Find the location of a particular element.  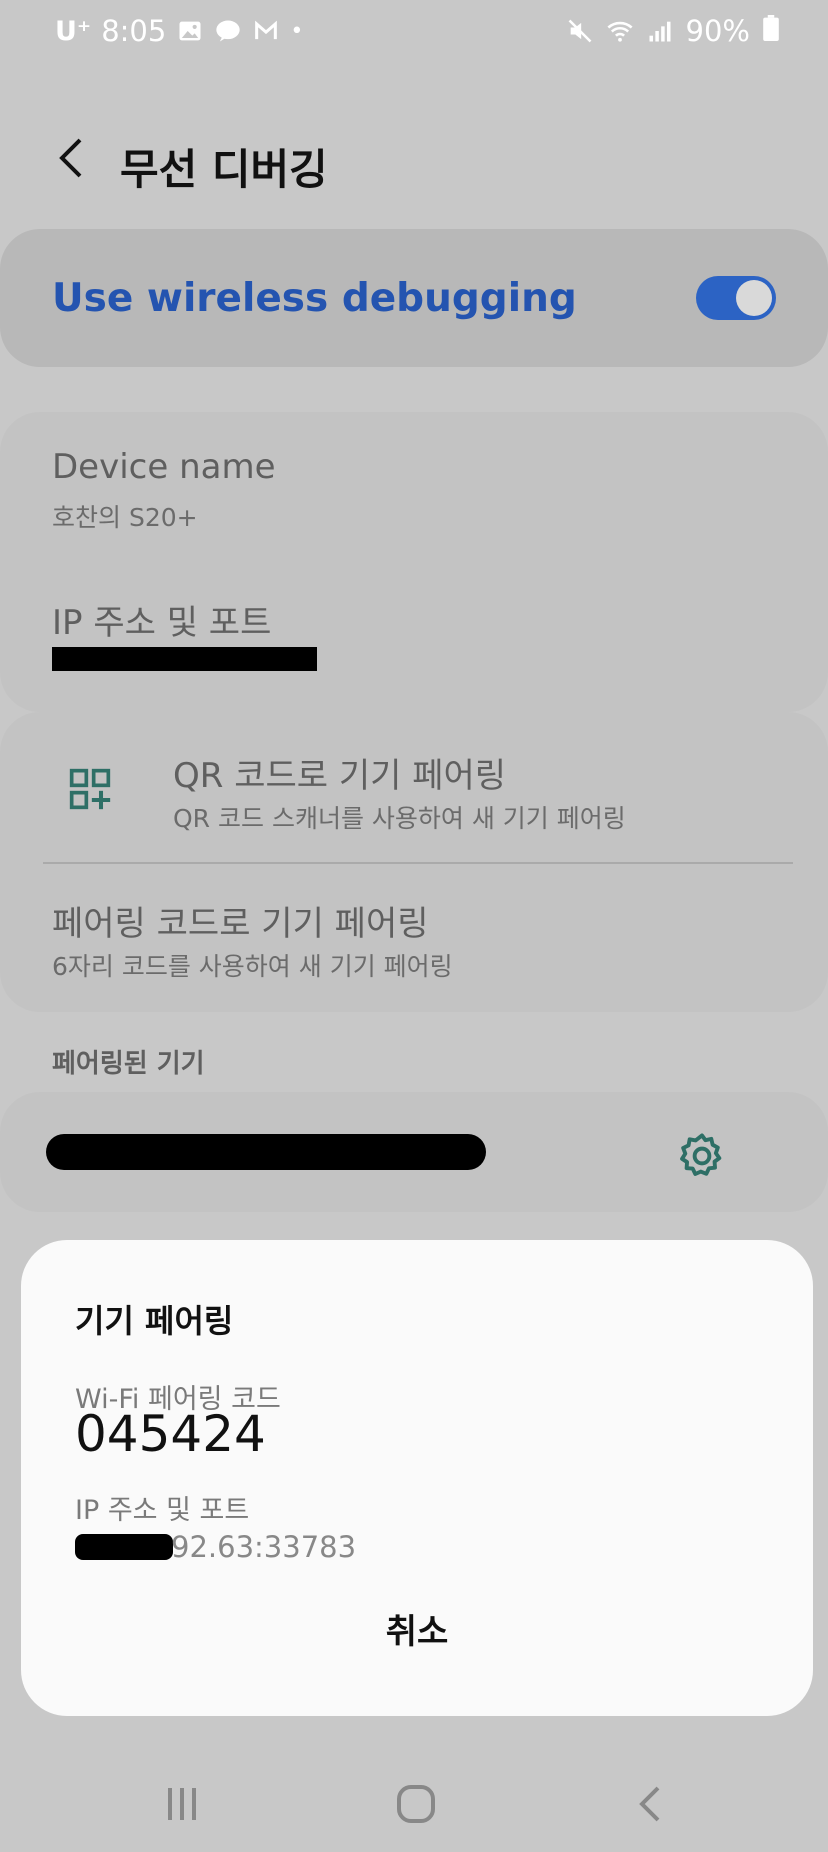

device-settings-button is located at coordinates (702, 1156).